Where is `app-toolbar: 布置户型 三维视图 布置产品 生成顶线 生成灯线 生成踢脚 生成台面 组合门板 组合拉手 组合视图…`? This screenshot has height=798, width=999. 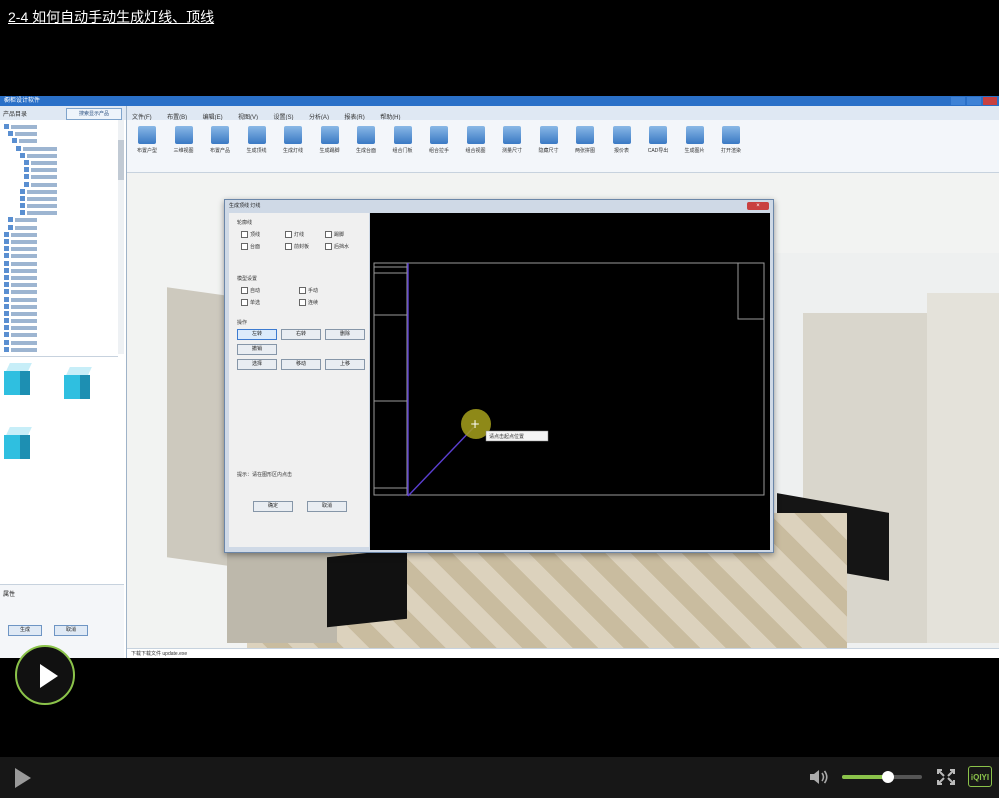 app-toolbar: 布置户型 三维视图 布置产品 生成顶线 生成灯线 生成踢脚 生成台面 组合门板 组合拉手 组合视图… is located at coordinates (562, 146).